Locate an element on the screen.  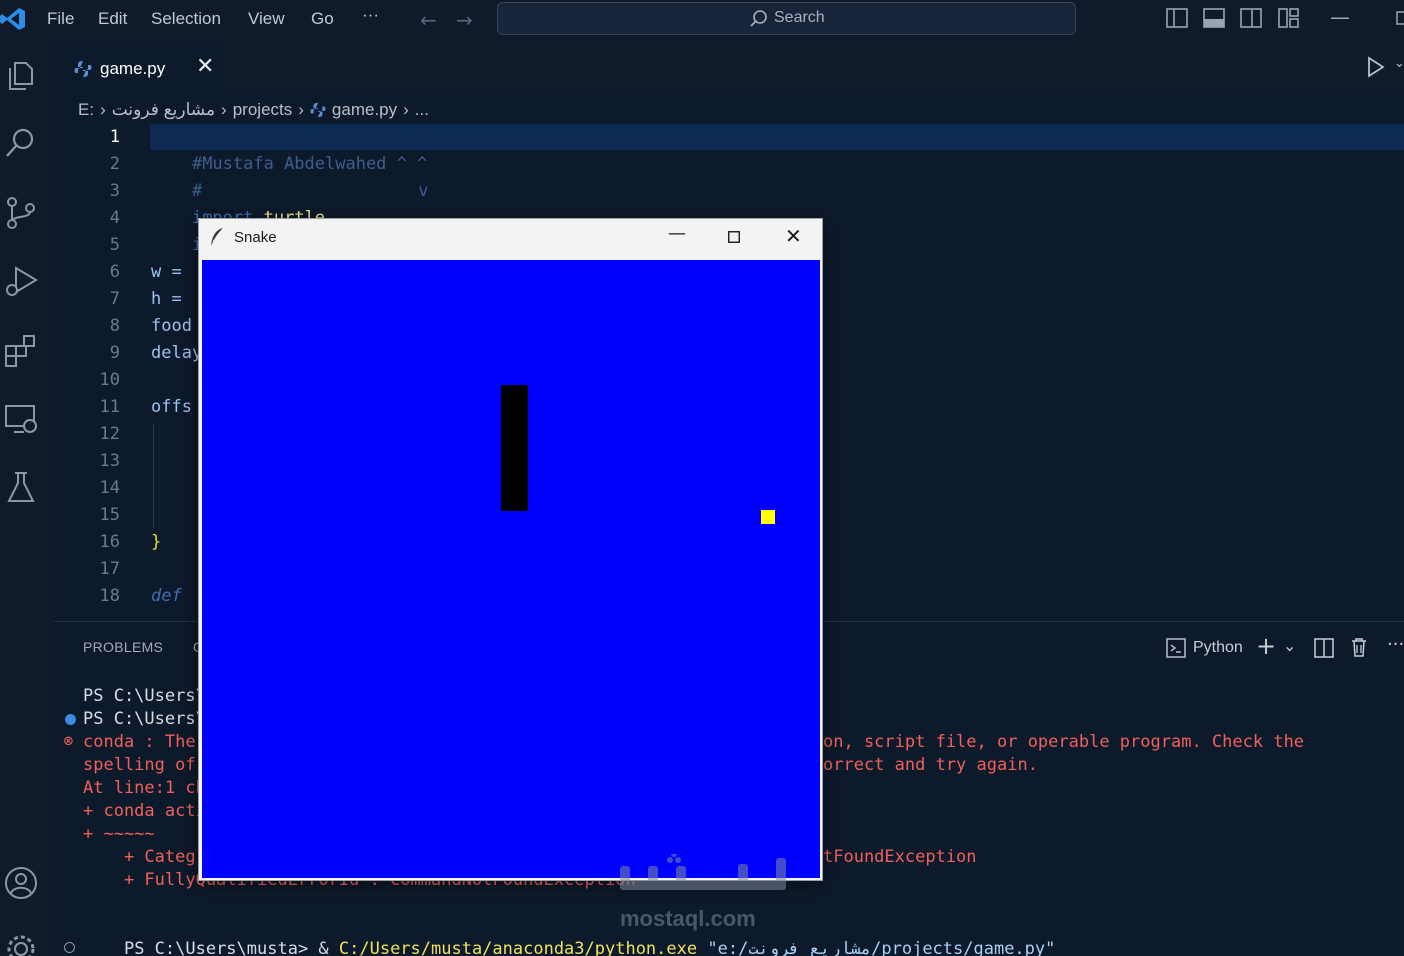
terminal-line: PS C:\Users\ is located at coordinates (144, 719).